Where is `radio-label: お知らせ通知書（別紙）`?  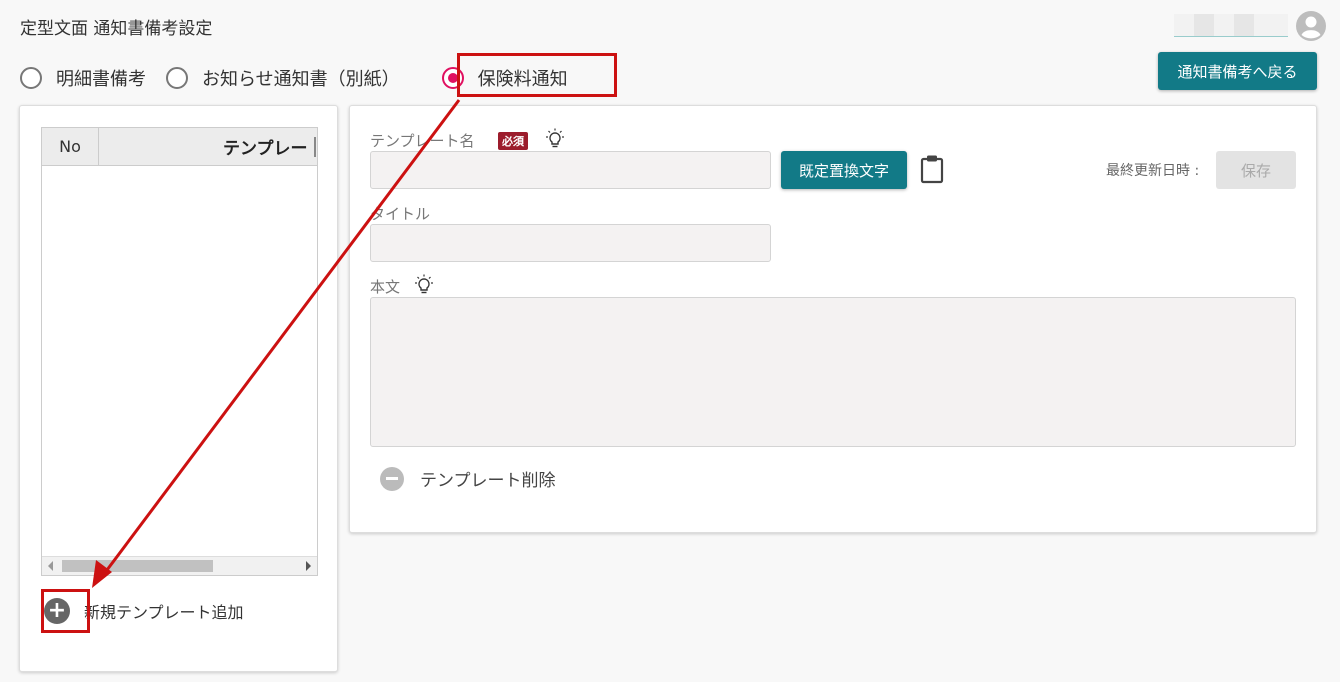
radio-label: お知らせ通知書（別紙） is located at coordinates (301, 79).